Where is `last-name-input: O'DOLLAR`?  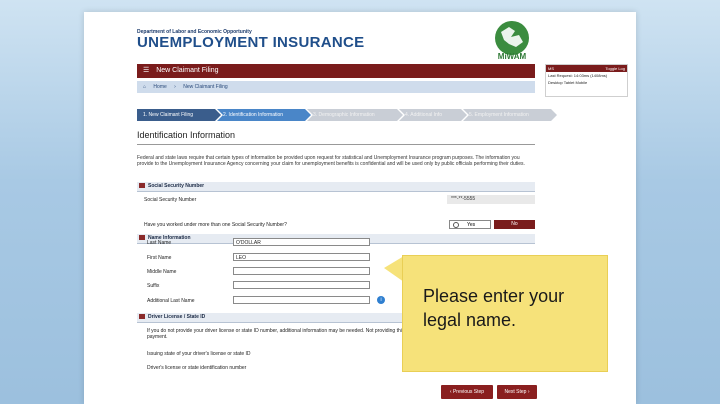
last-name-input: O'DOLLAR is located at coordinates (301, 242).